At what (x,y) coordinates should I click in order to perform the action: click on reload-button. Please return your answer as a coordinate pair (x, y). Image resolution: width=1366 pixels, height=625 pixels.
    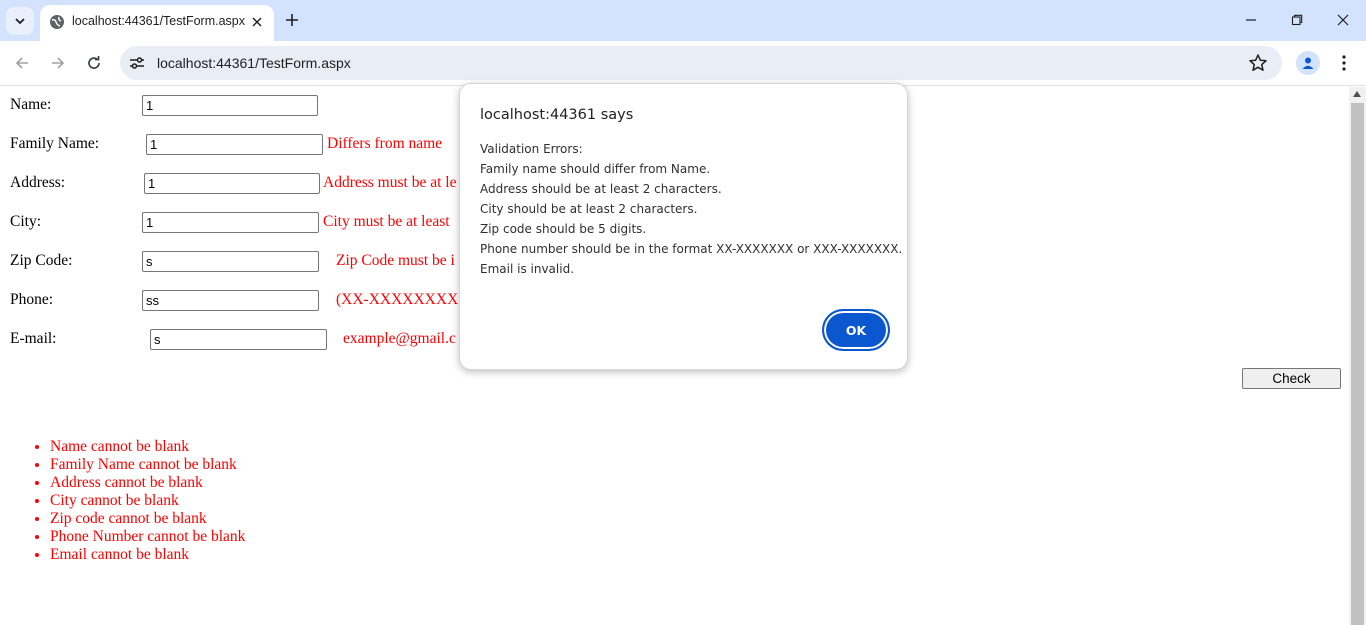
    Looking at the image, I should click on (94, 63).